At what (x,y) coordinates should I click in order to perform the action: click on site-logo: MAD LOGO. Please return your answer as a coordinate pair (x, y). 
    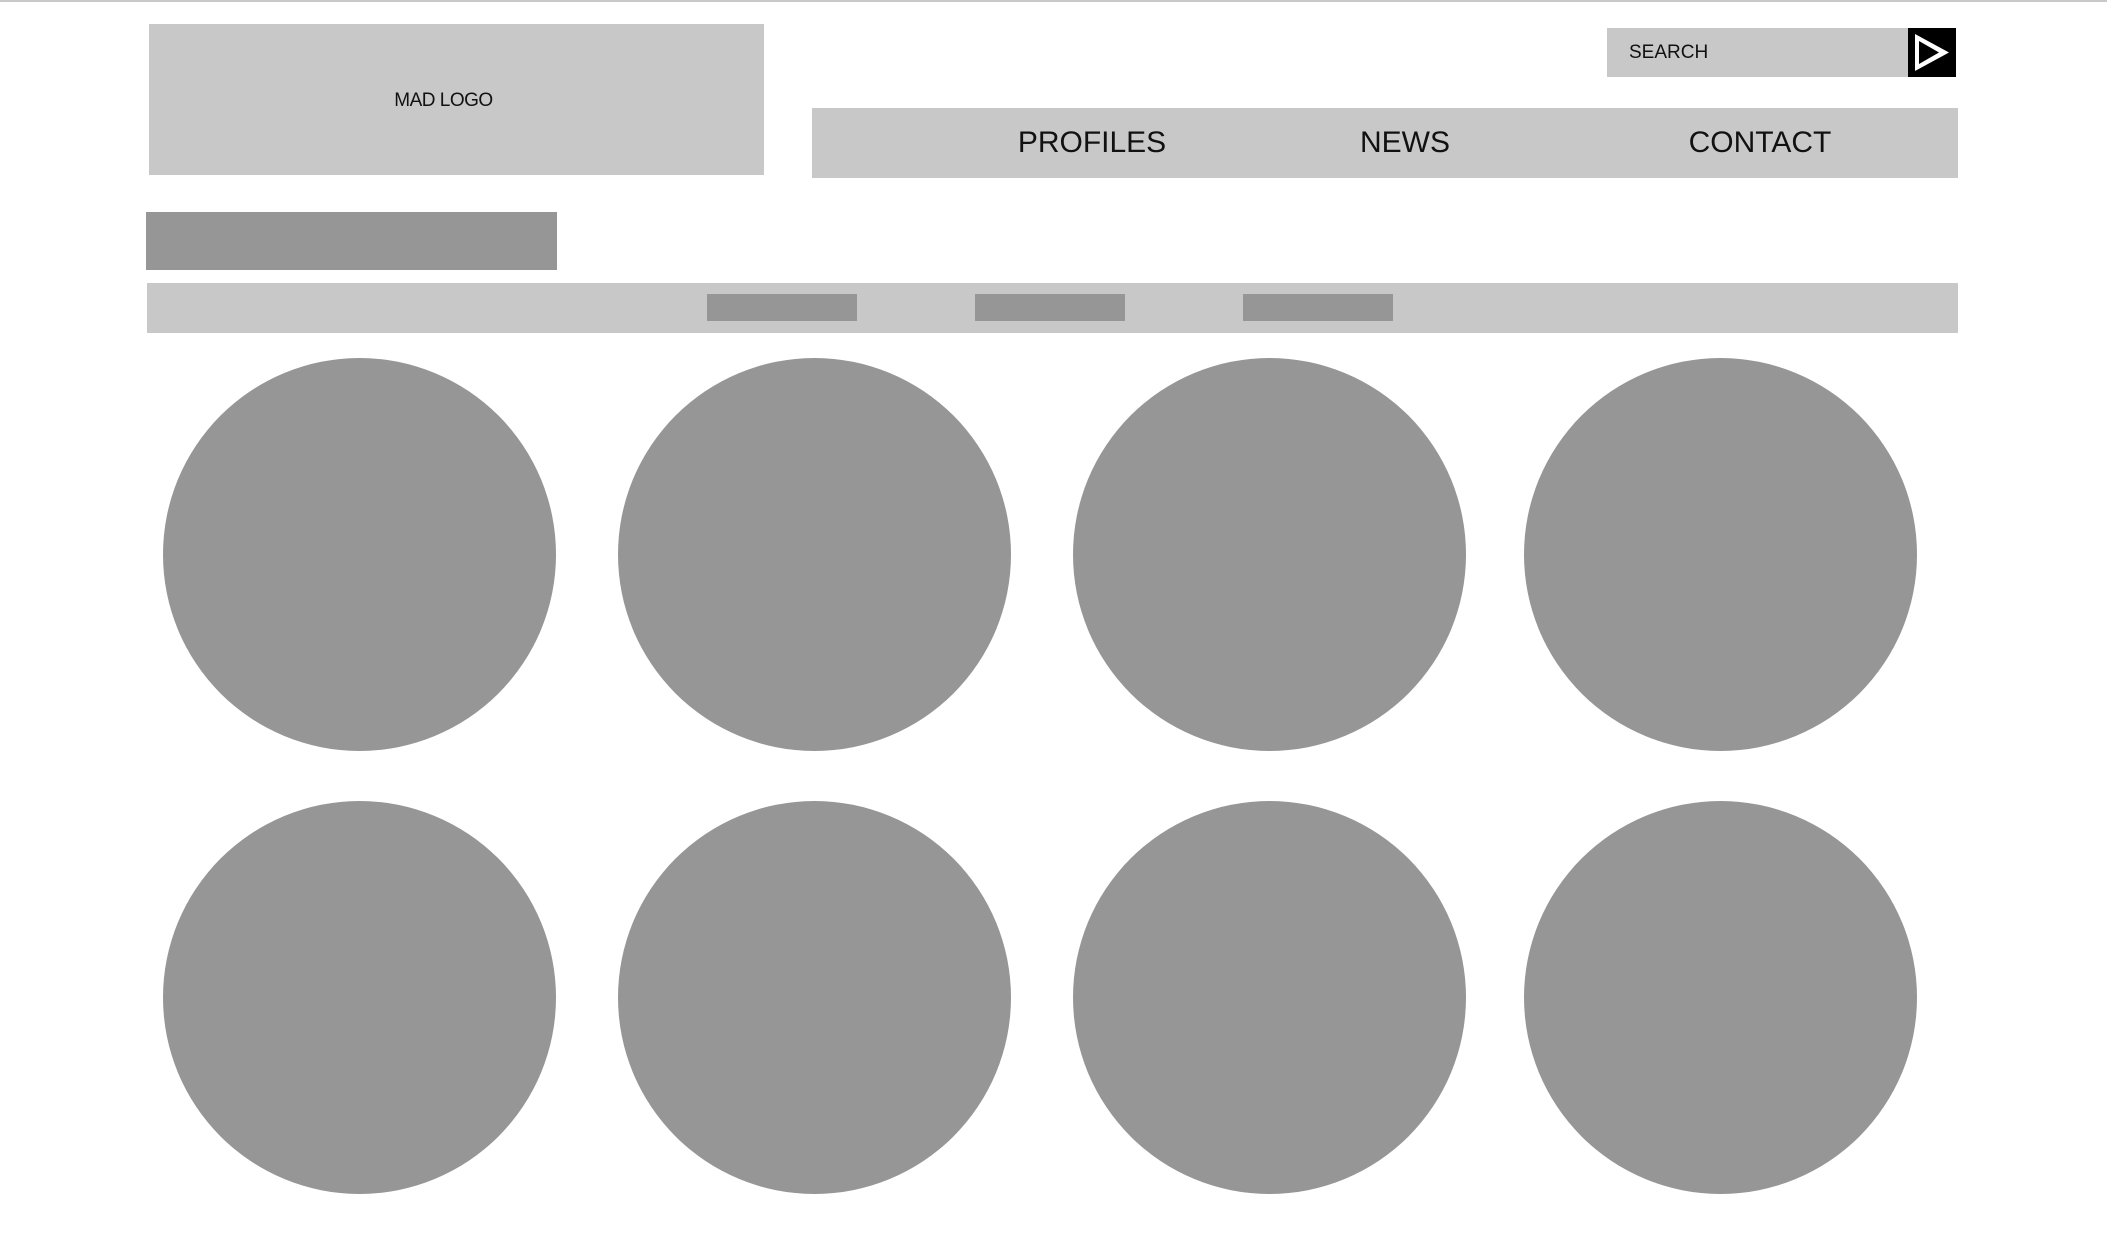
    Looking at the image, I should click on (456, 99).